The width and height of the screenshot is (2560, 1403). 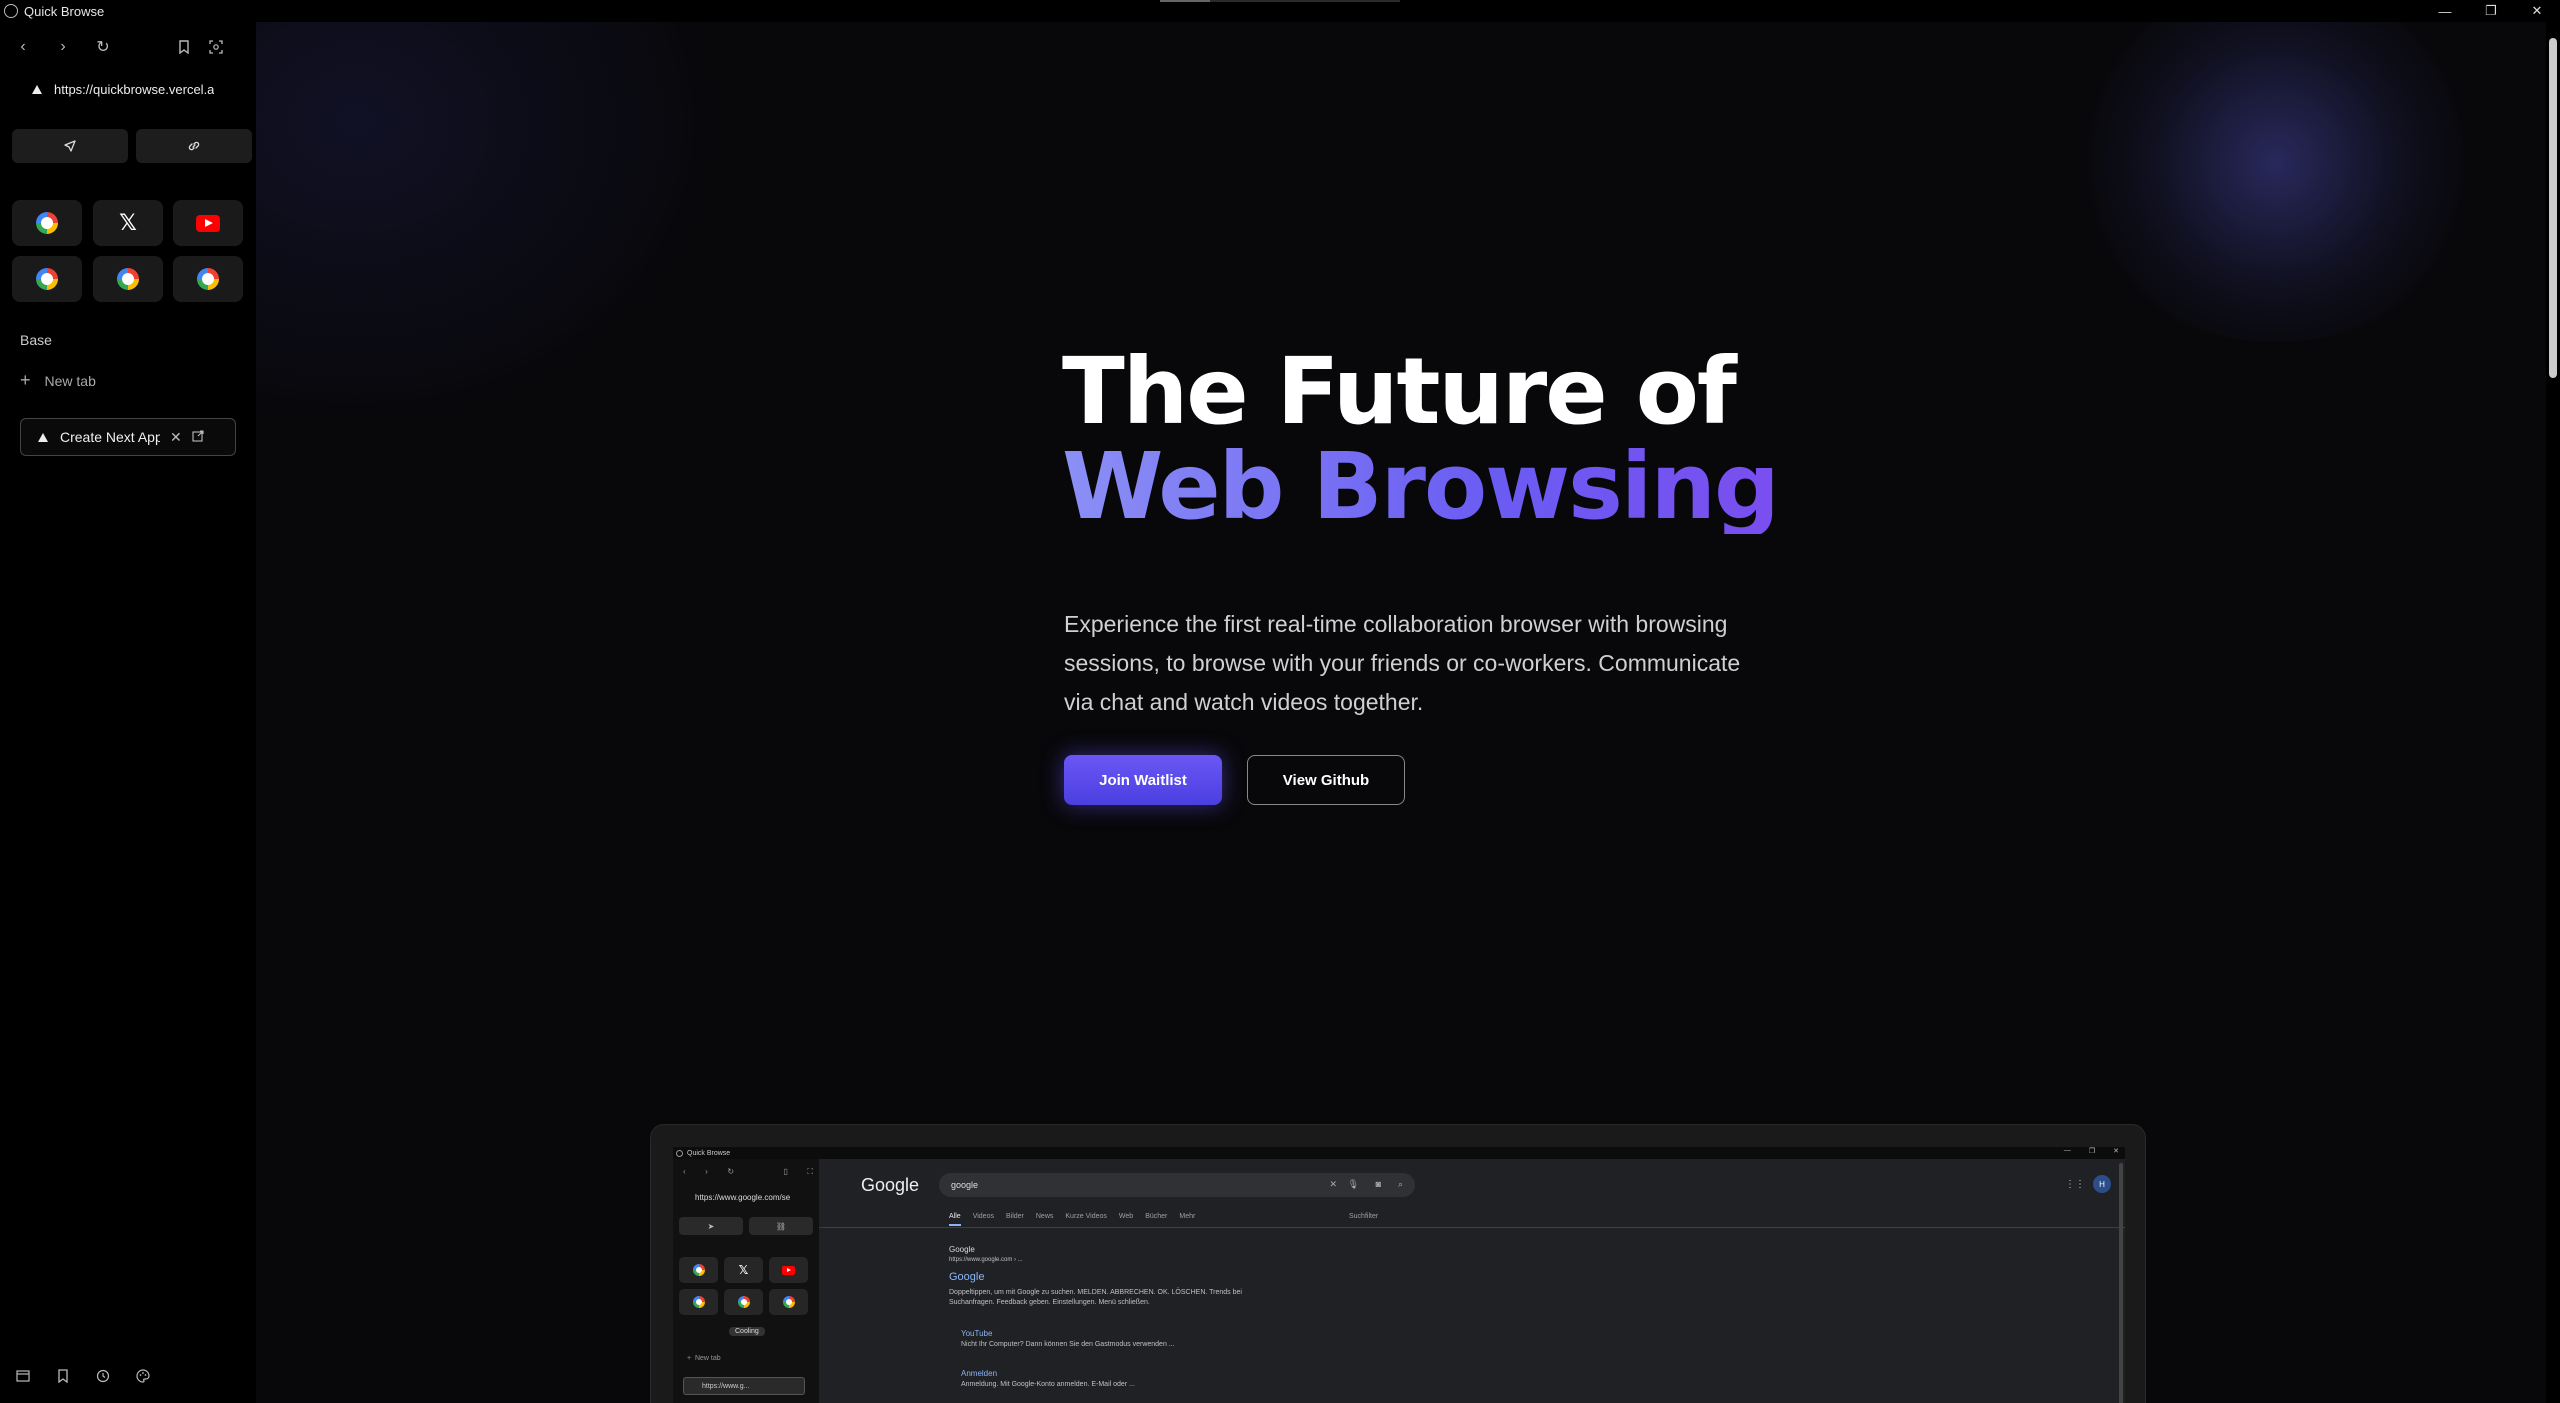 I want to click on clear-icon: ✕, so click(x=1333, y=1184).